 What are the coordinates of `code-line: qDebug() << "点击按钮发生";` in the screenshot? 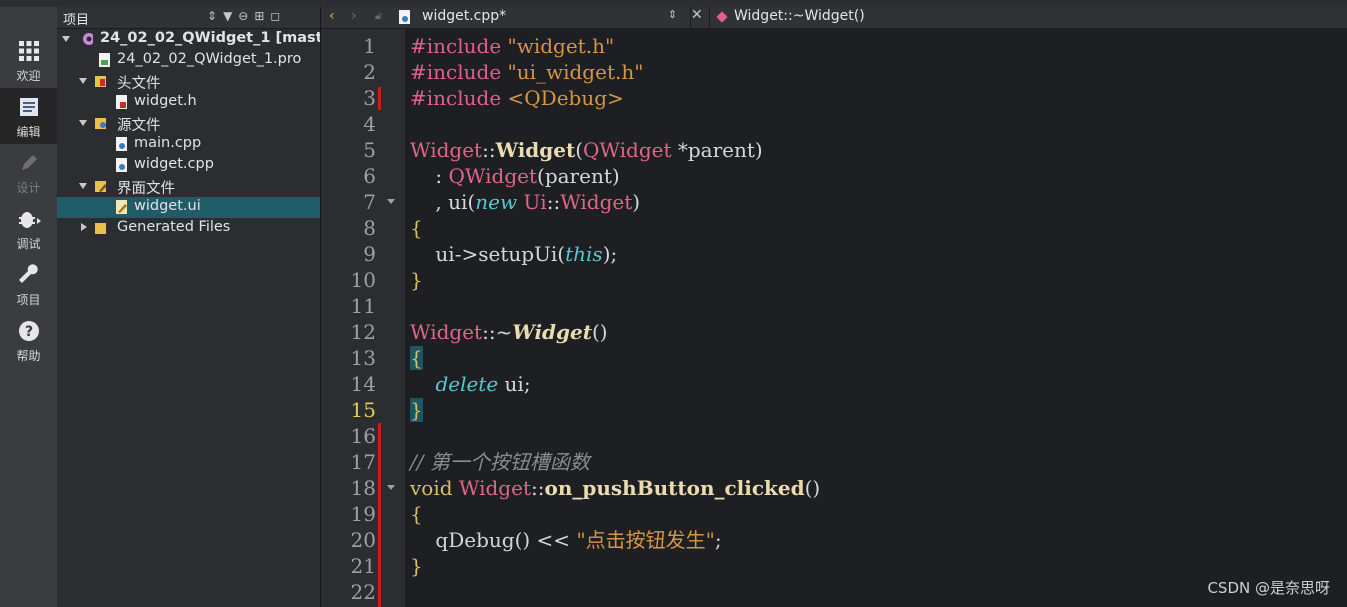 It's located at (566, 540).